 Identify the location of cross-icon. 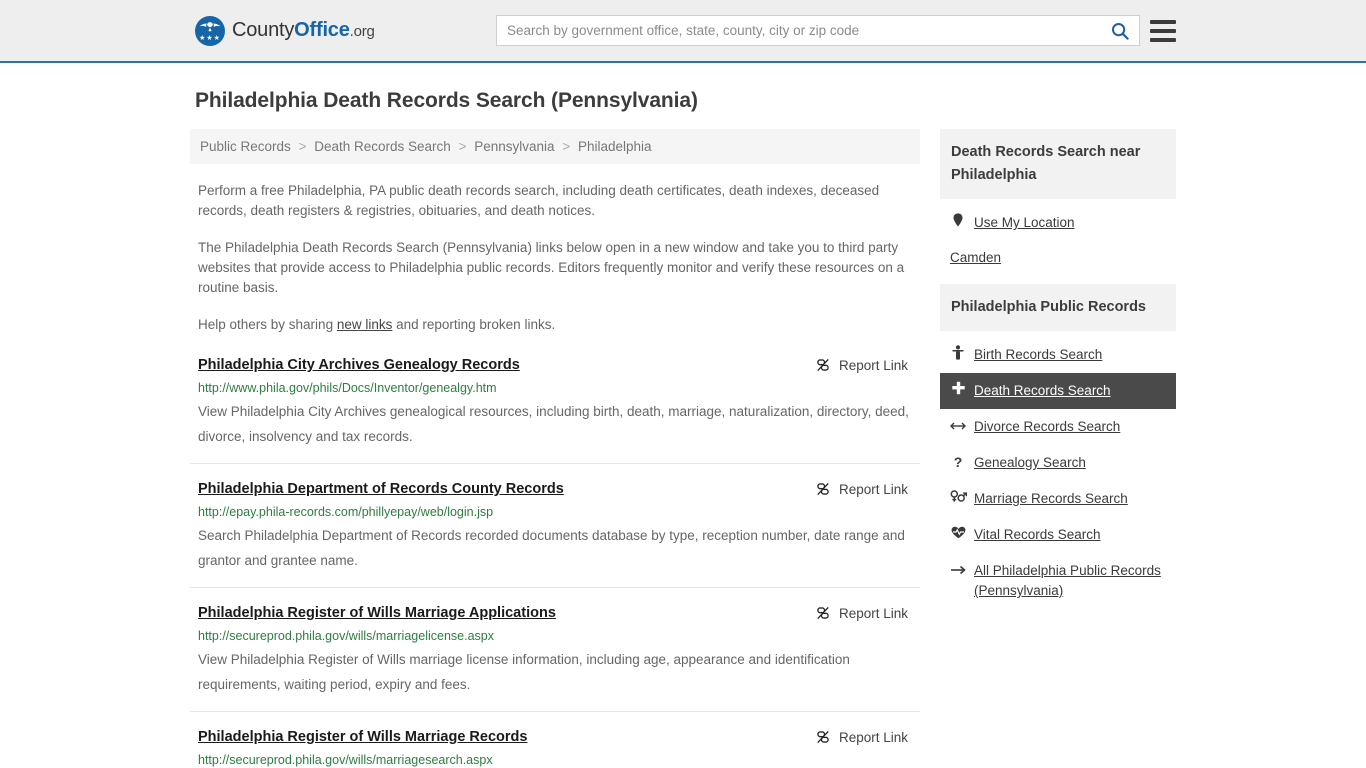
(958, 390).